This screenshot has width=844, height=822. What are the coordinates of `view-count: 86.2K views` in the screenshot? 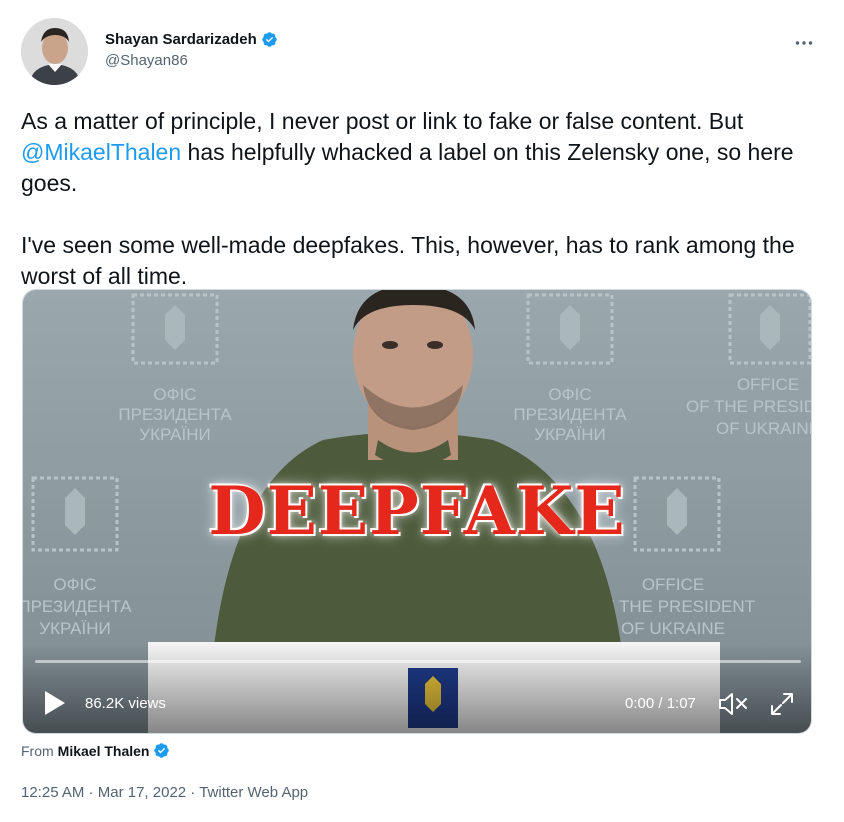 It's located at (125, 703).